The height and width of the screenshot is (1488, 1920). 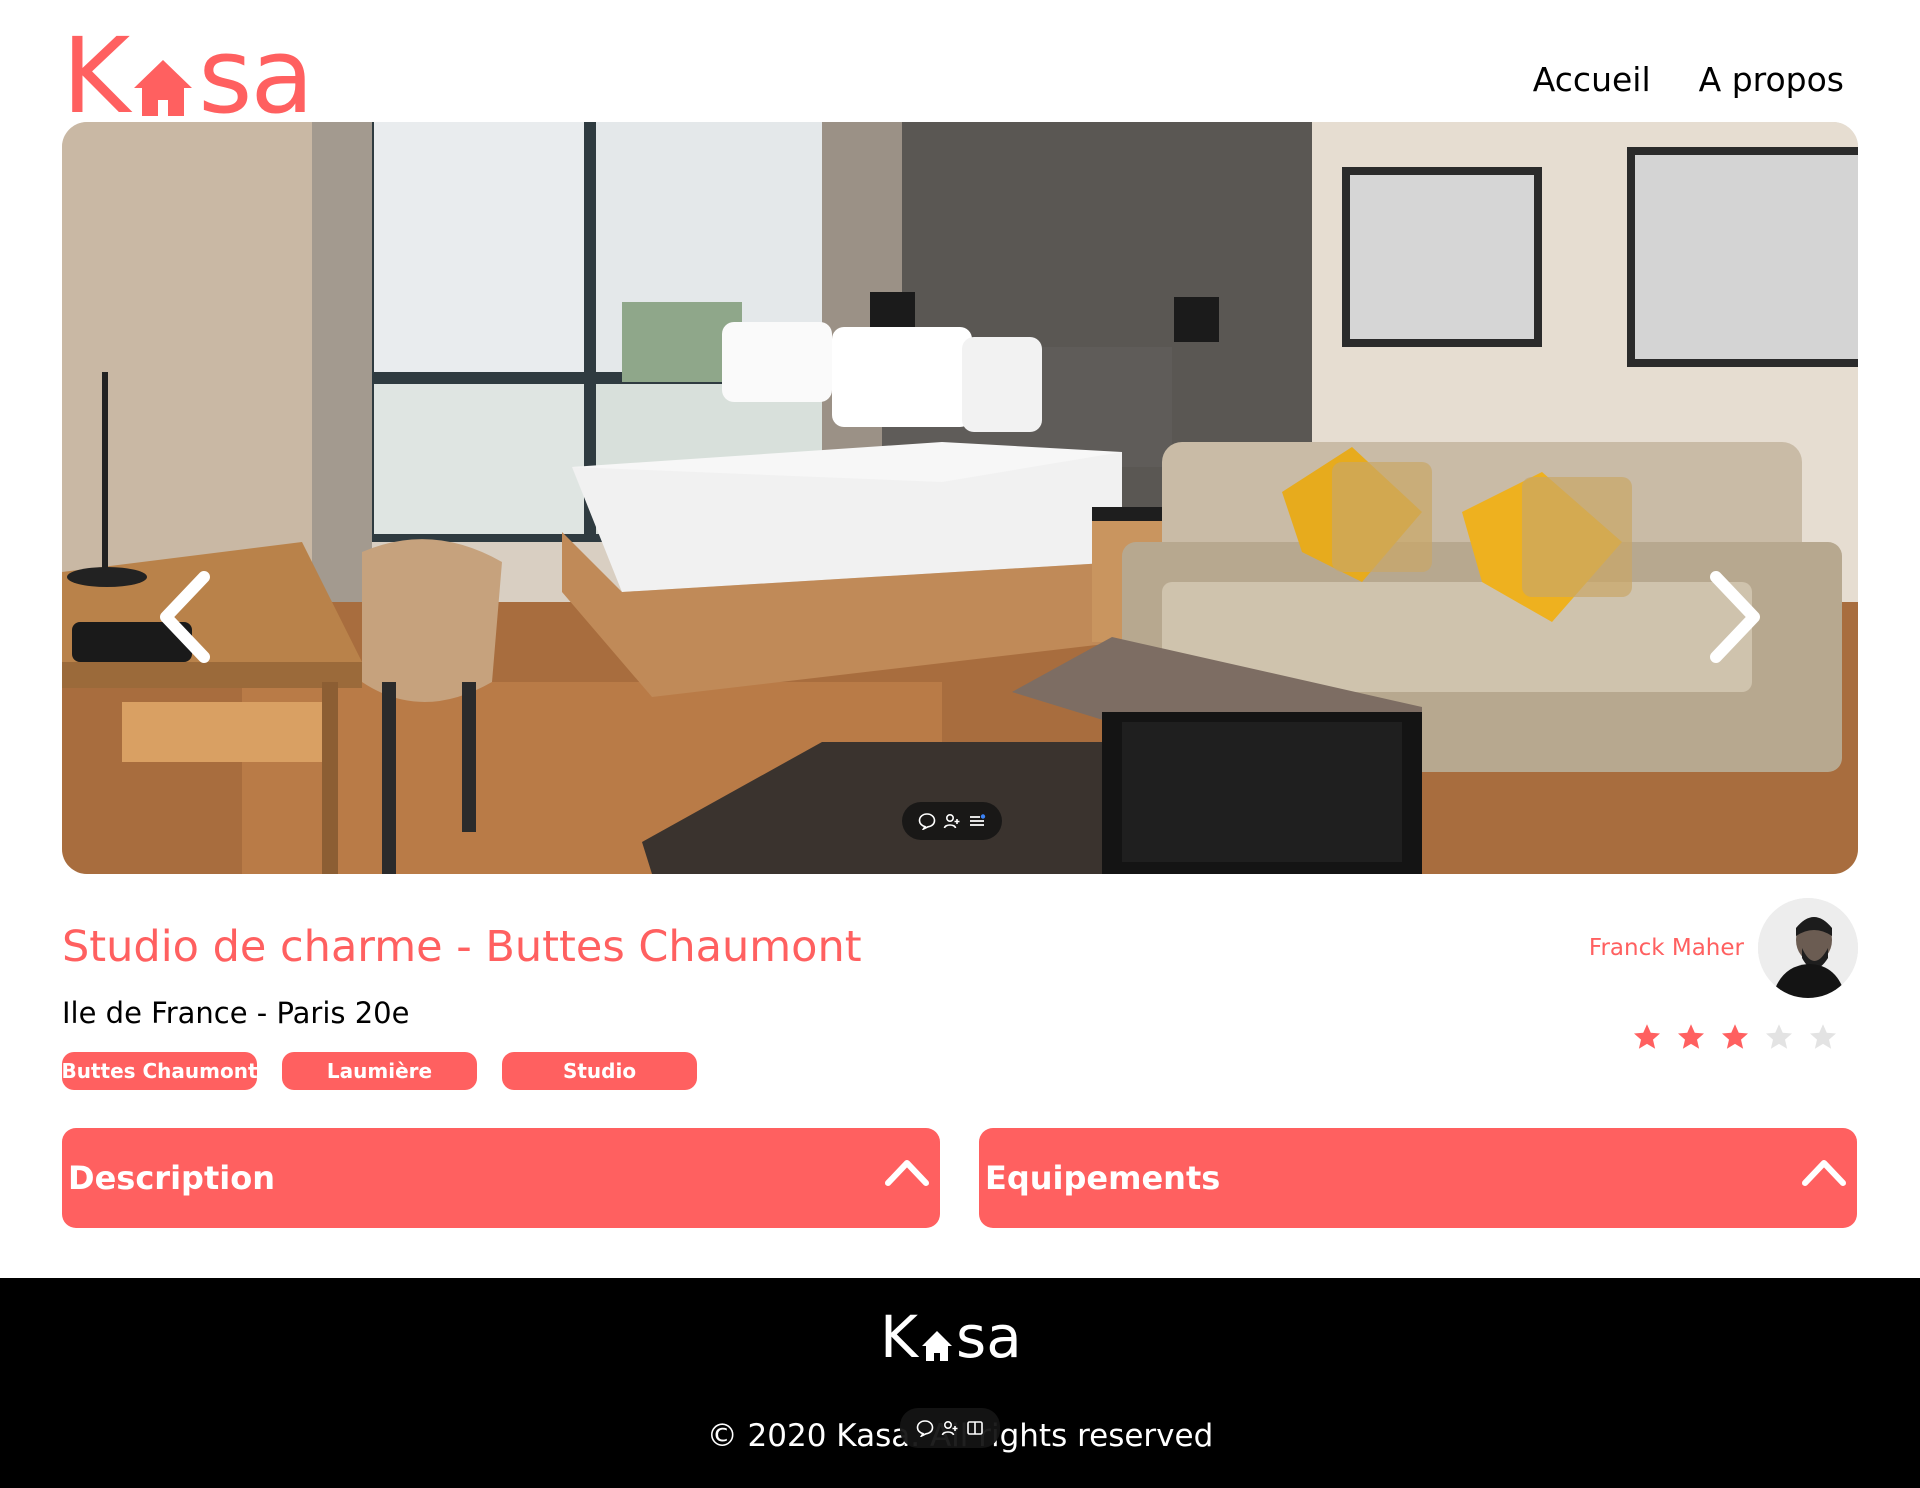 I want to click on kasa-logo: K sa, so click(x=188, y=76).